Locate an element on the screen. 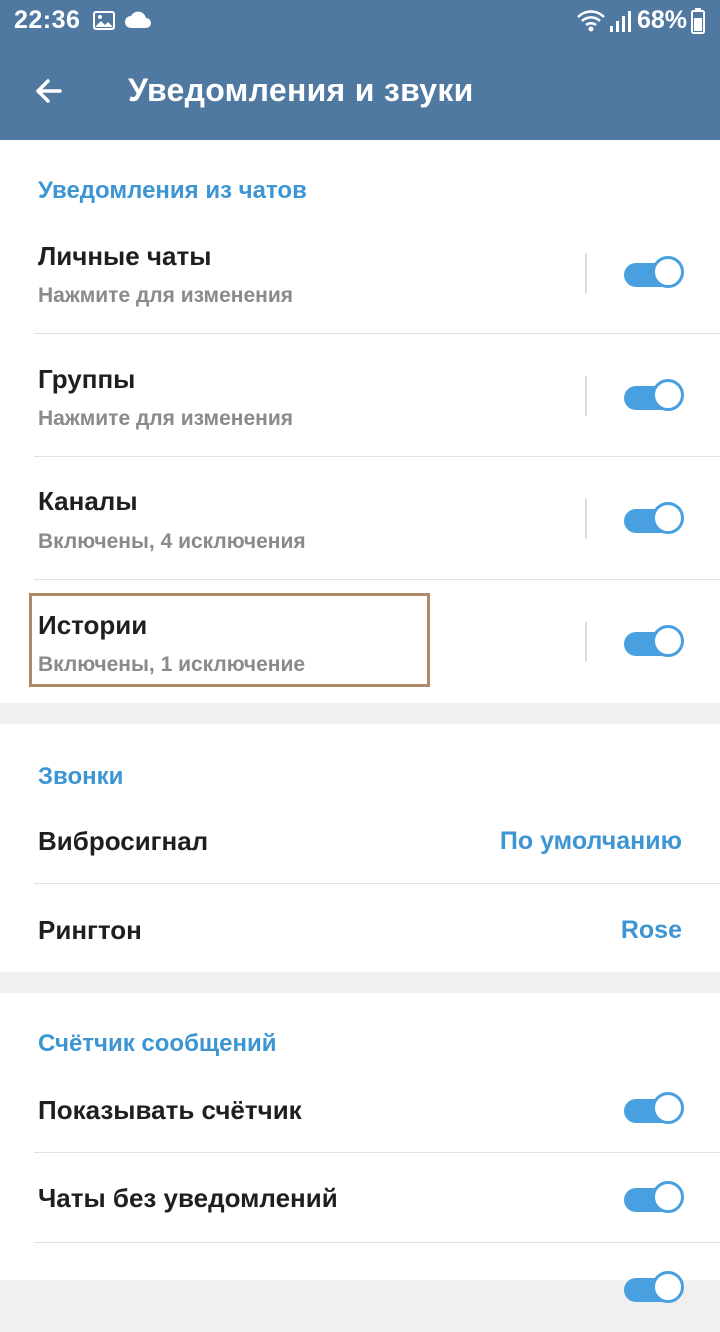  status-bar: 22:36 68% is located at coordinates (360, 21).